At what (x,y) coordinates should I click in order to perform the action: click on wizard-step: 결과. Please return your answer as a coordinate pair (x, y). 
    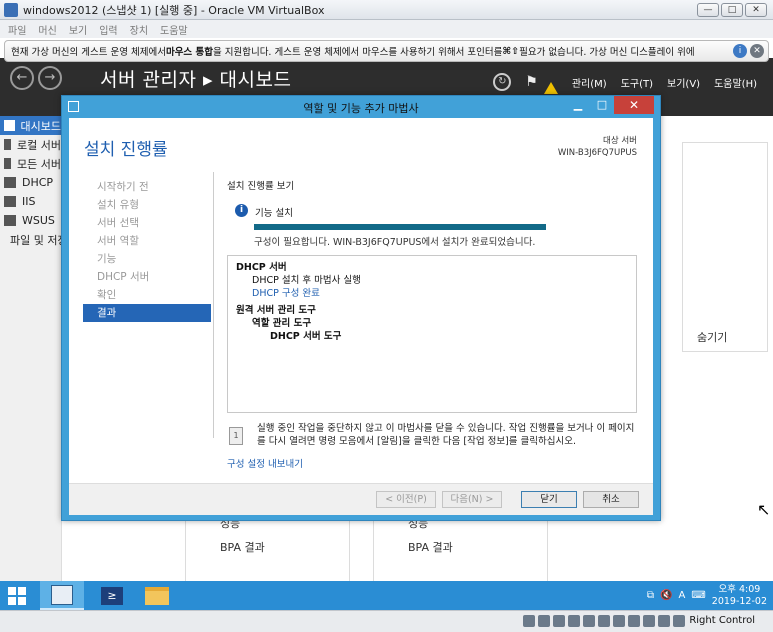
    Looking at the image, I should click on (147, 313).